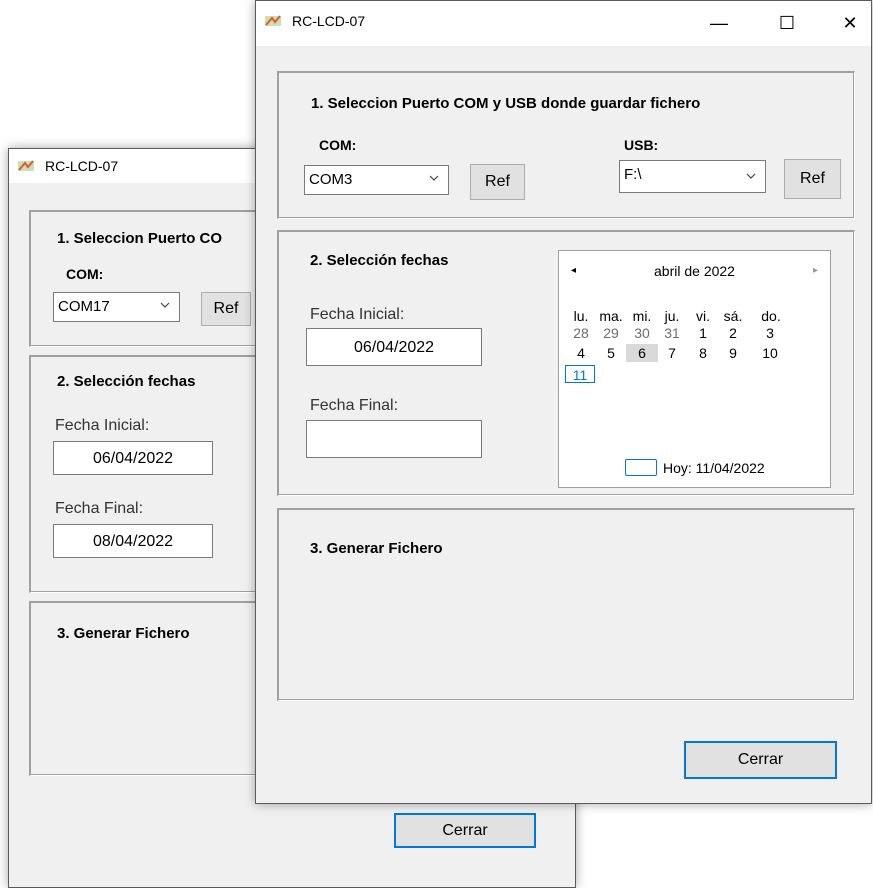  What do you see at coordinates (140, 238) in the screenshot?
I see `back-section1-title: 1. Seleccion Puerto CO` at bounding box center [140, 238].